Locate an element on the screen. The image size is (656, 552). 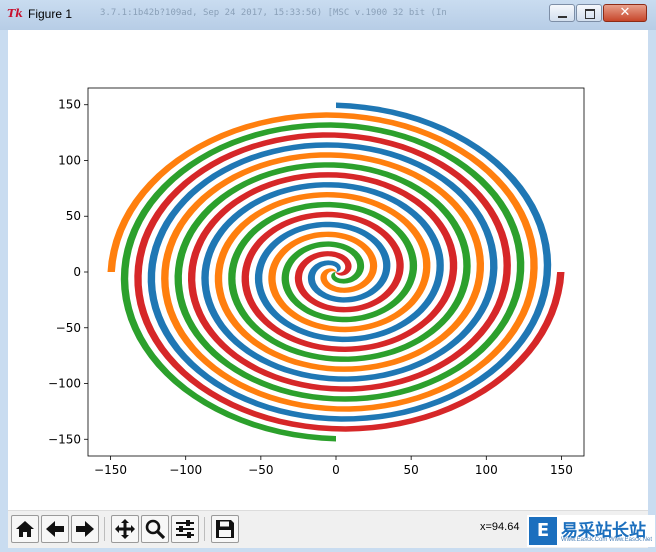
watermark-subtext: Www.Easck.Com Www.Easck.Net is located at coordinates (607, 540).